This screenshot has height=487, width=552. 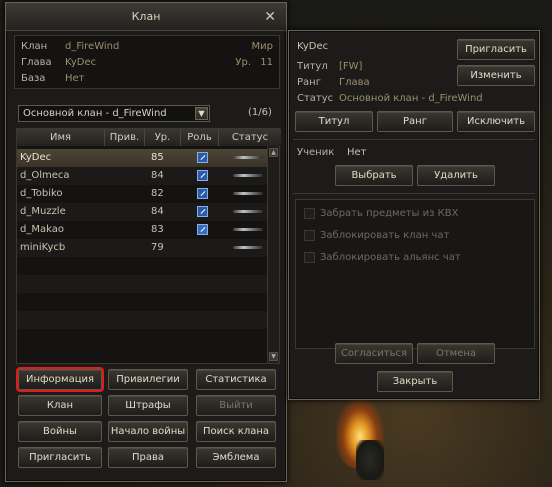 I want to click on chevron-down-icon: ▼, so click(x=201, y=113).